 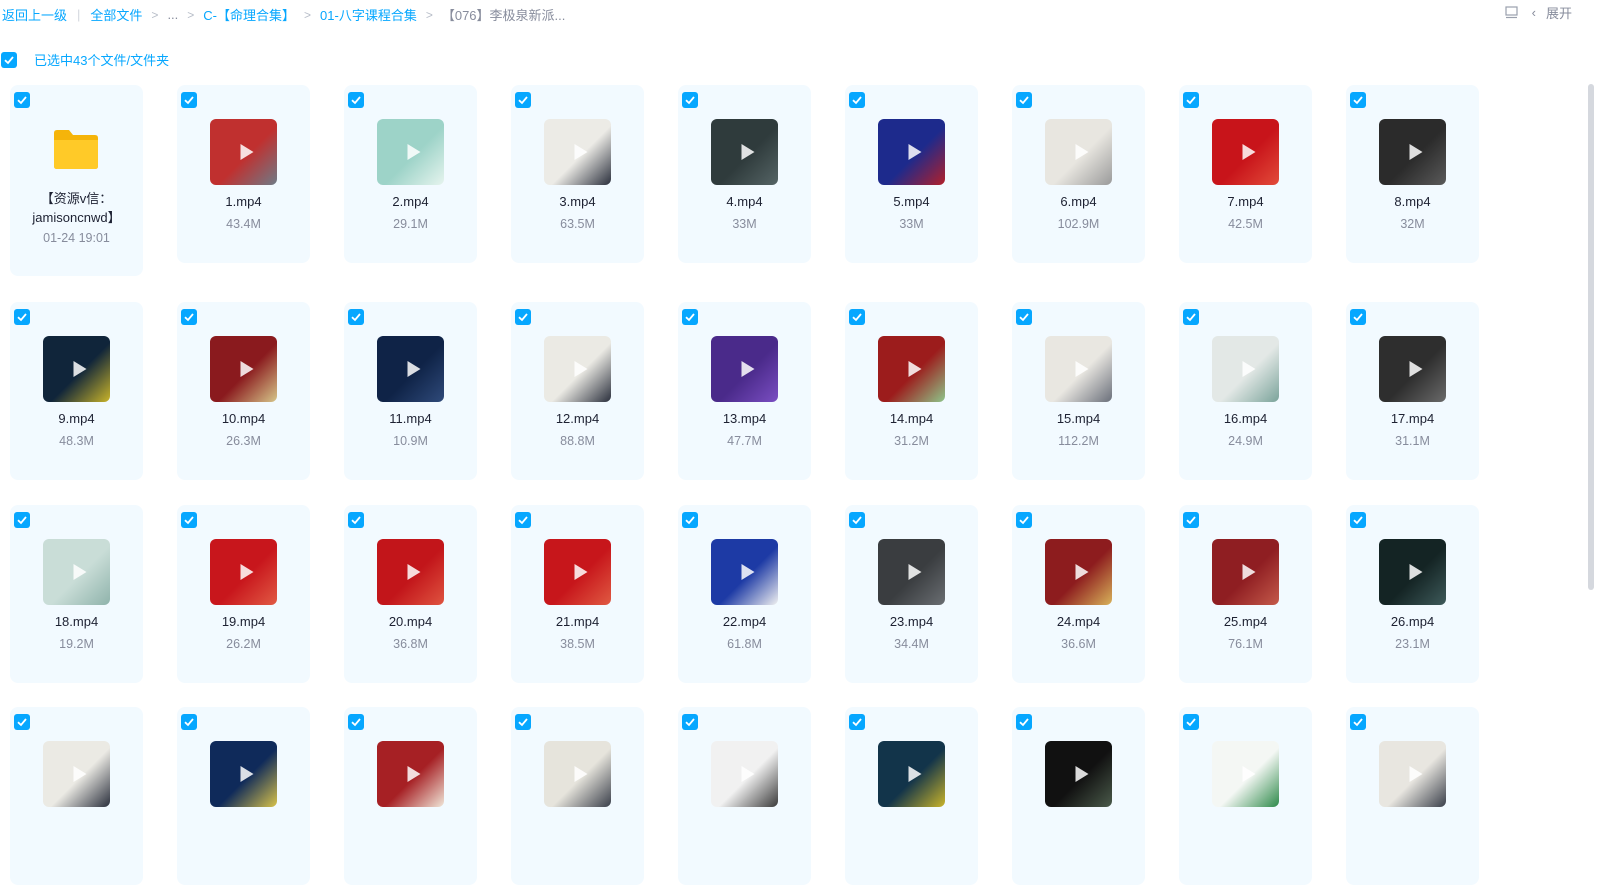 I want to click on select-all-checkbox, so click(x=9, y=59).